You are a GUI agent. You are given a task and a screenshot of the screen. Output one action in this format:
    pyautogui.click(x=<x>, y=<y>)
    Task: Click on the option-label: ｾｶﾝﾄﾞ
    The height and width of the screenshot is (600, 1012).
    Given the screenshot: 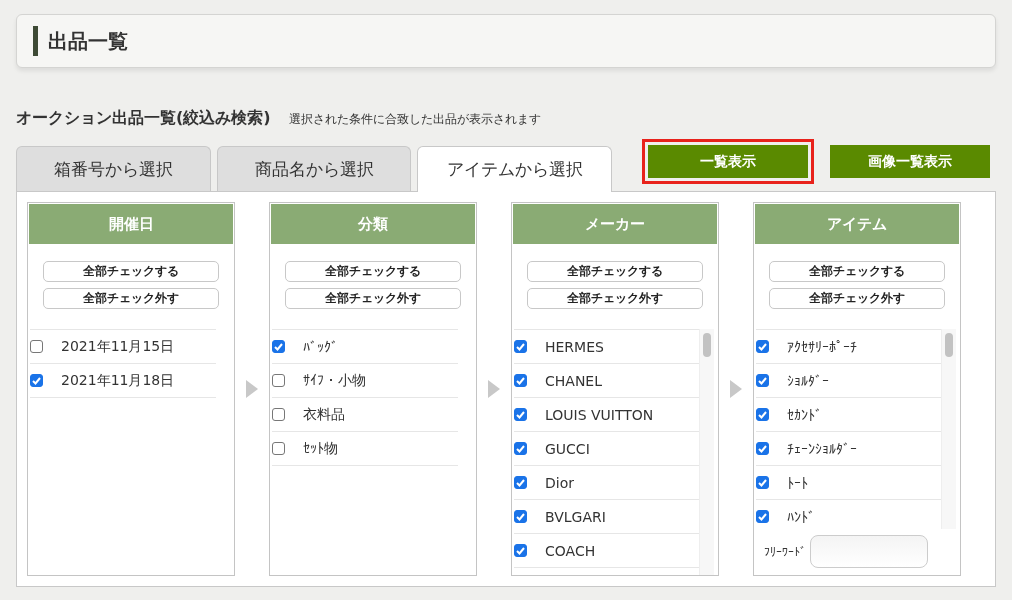 What is the action you would take?
    pyautogui.click(x=804, y=414)
    